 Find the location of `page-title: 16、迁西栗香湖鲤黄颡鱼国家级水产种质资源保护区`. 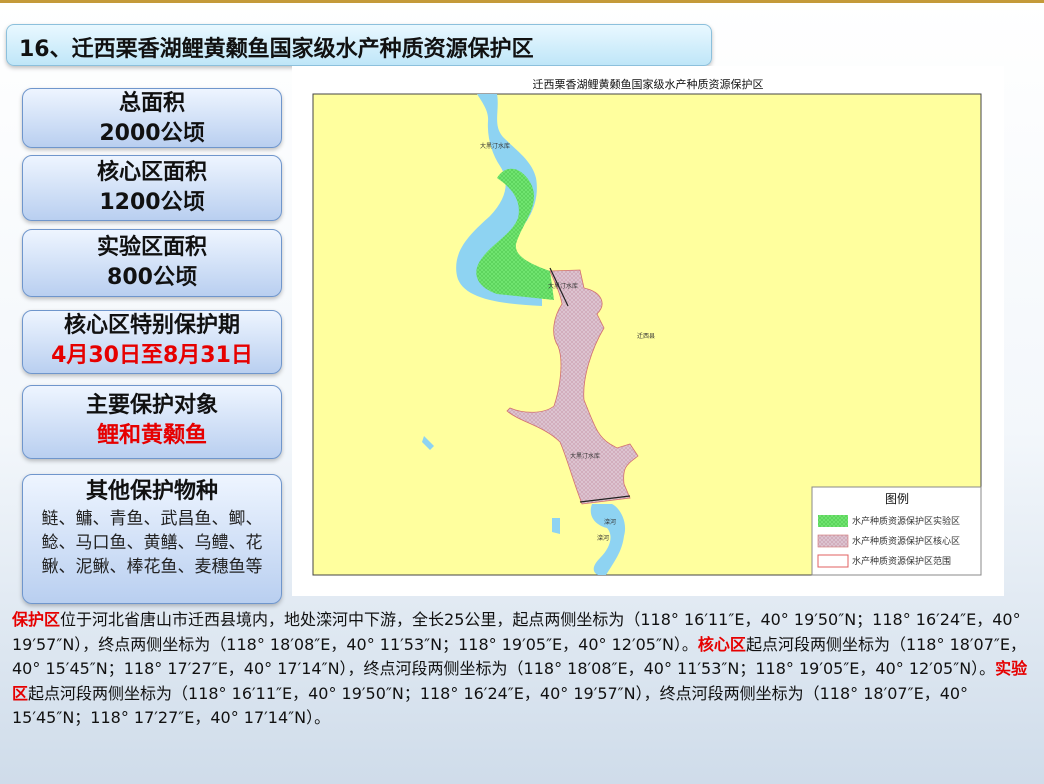

page-title: 16、迁西栗香湖鲤黄颡鱼国家级水产种质资源保护区 is located at coordinates (276, 49).